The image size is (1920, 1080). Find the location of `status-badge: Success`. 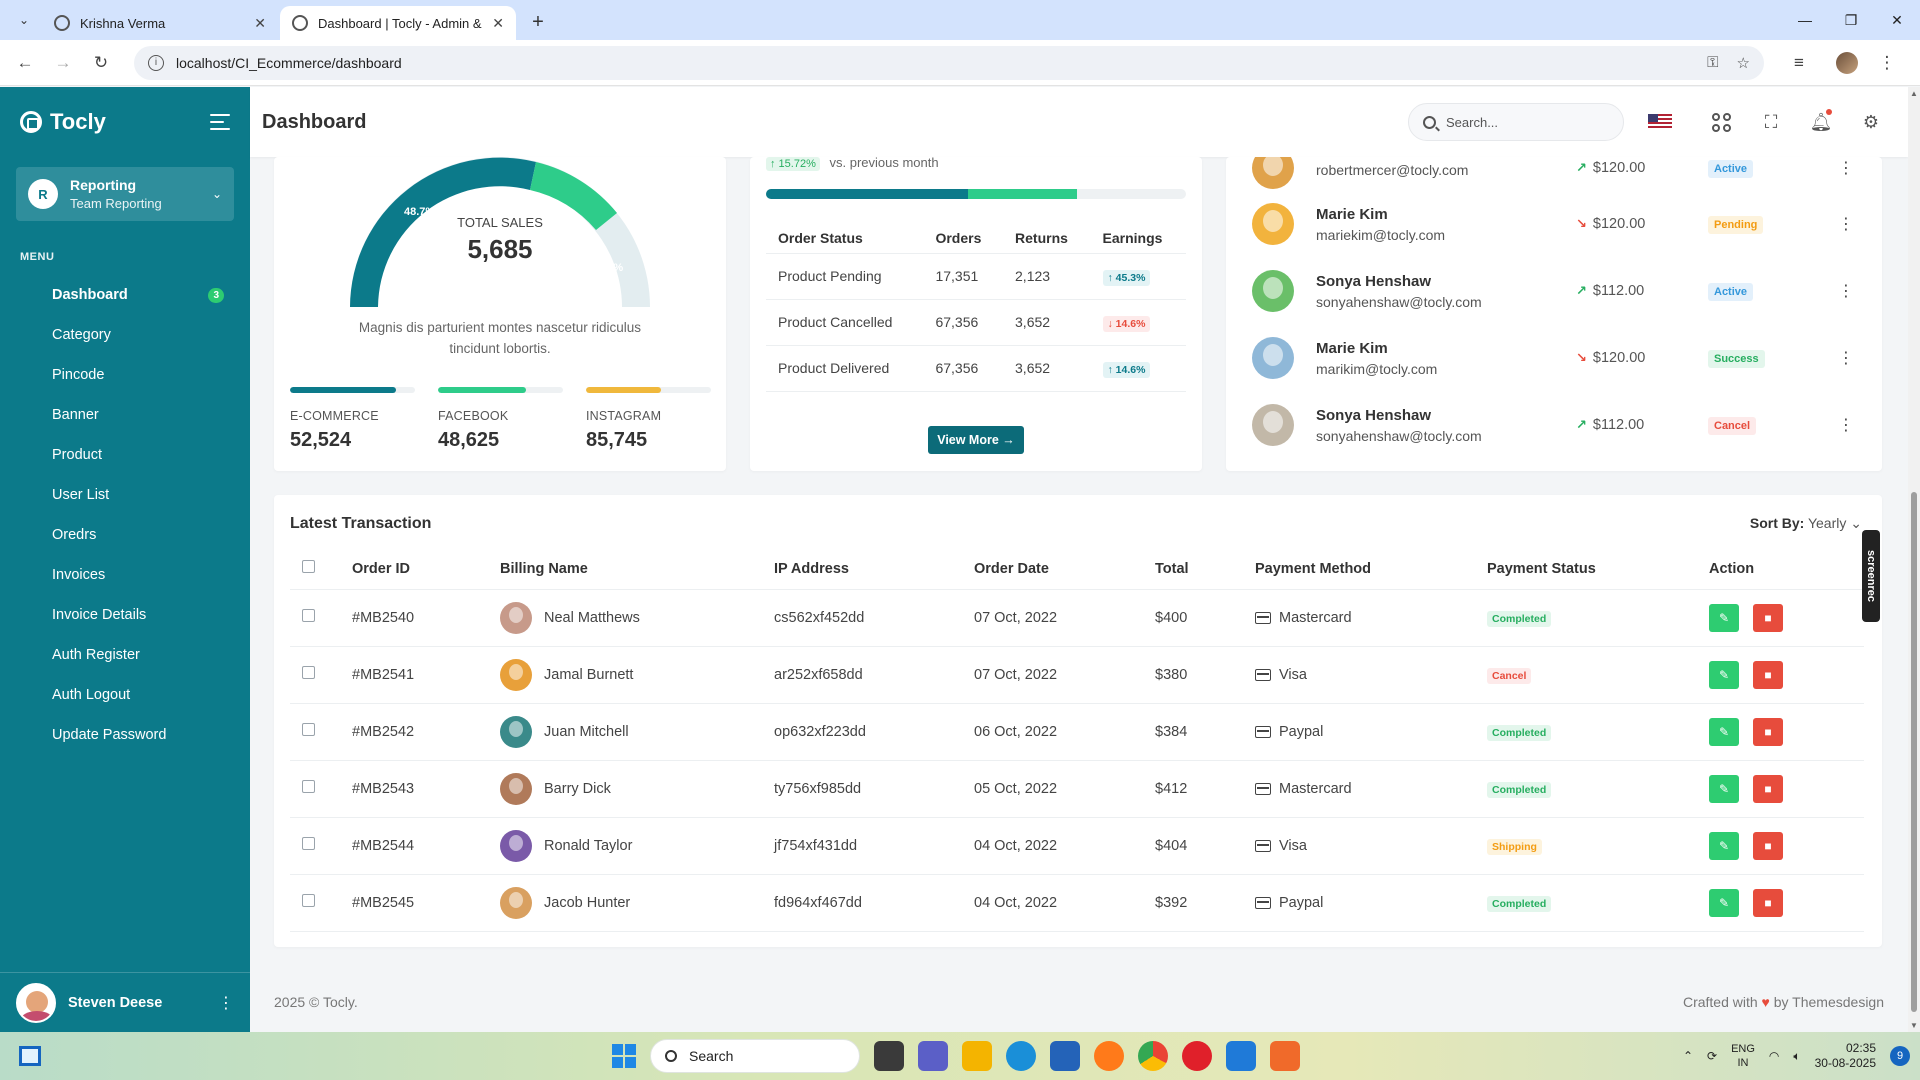

status-badge: Success is located at coordinates (1736, 359).